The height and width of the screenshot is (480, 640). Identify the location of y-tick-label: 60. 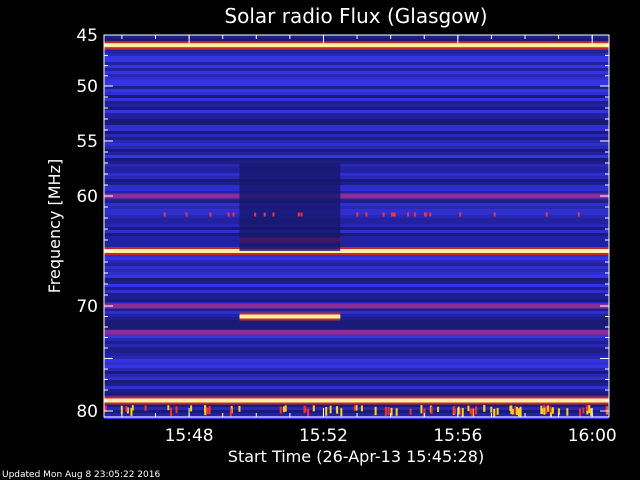
(87, 197).